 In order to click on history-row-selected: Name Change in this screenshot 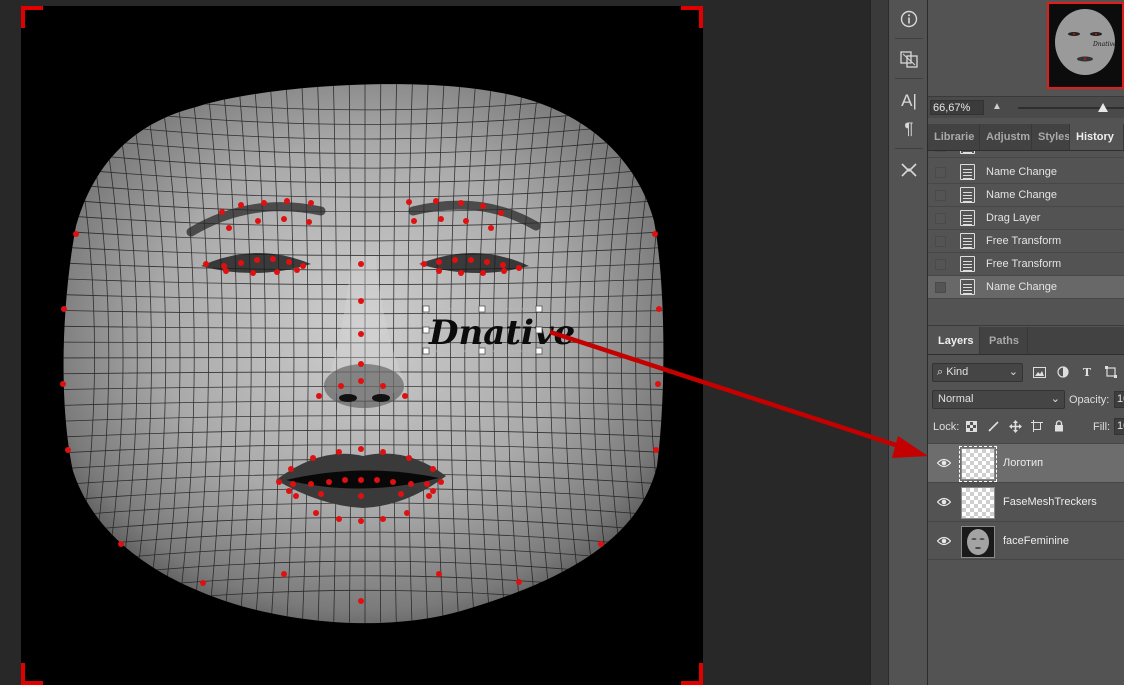, I will do `click(1026, 287)`.